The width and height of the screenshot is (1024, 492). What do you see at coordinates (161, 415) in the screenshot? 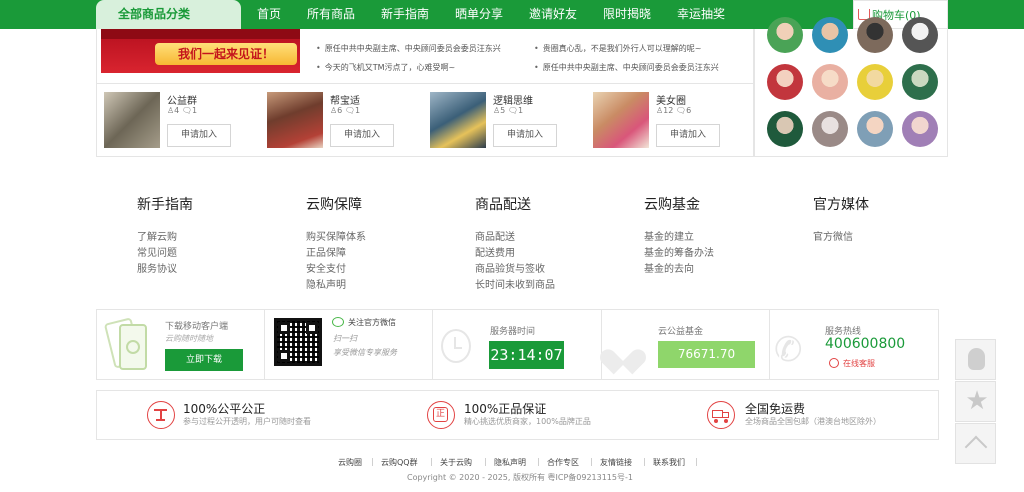
I see `scale-icon` at bounding box center [161, 415].